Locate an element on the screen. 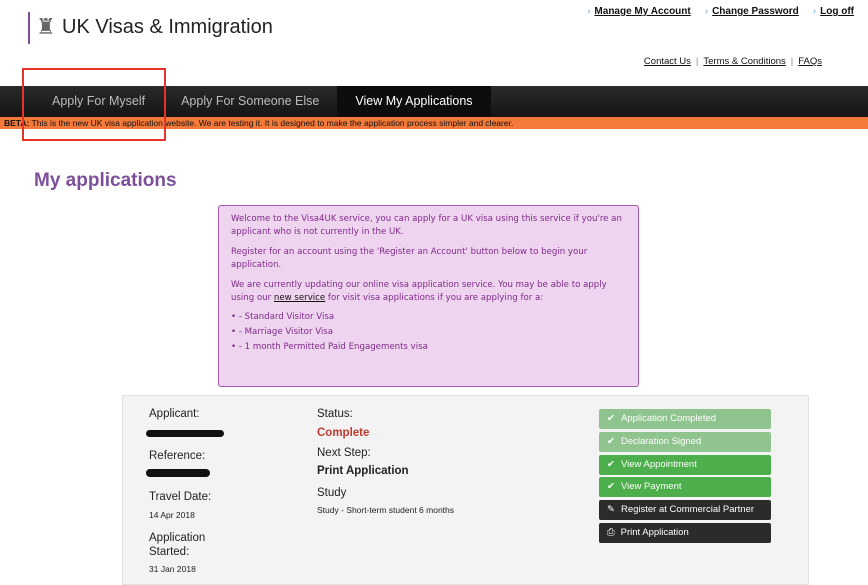 This screenshot has width=868, height=585. page-title: My applications is located at coordinates (105, 180).